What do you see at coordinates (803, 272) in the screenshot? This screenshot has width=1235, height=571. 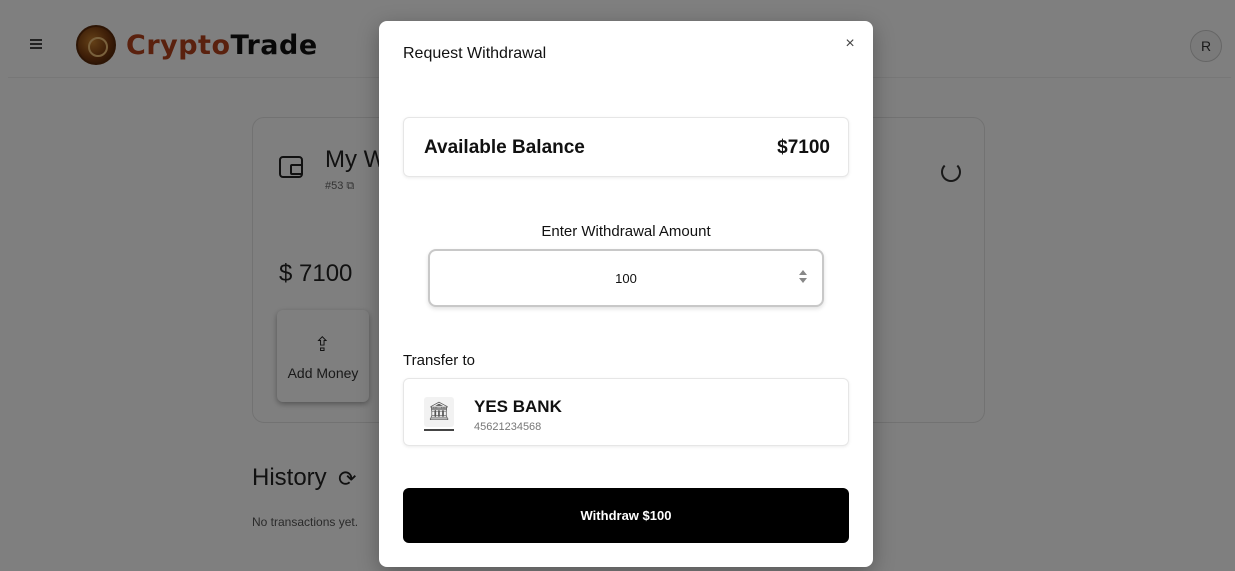 I see `stepper-up-icon` at bounding box center [803, 272].